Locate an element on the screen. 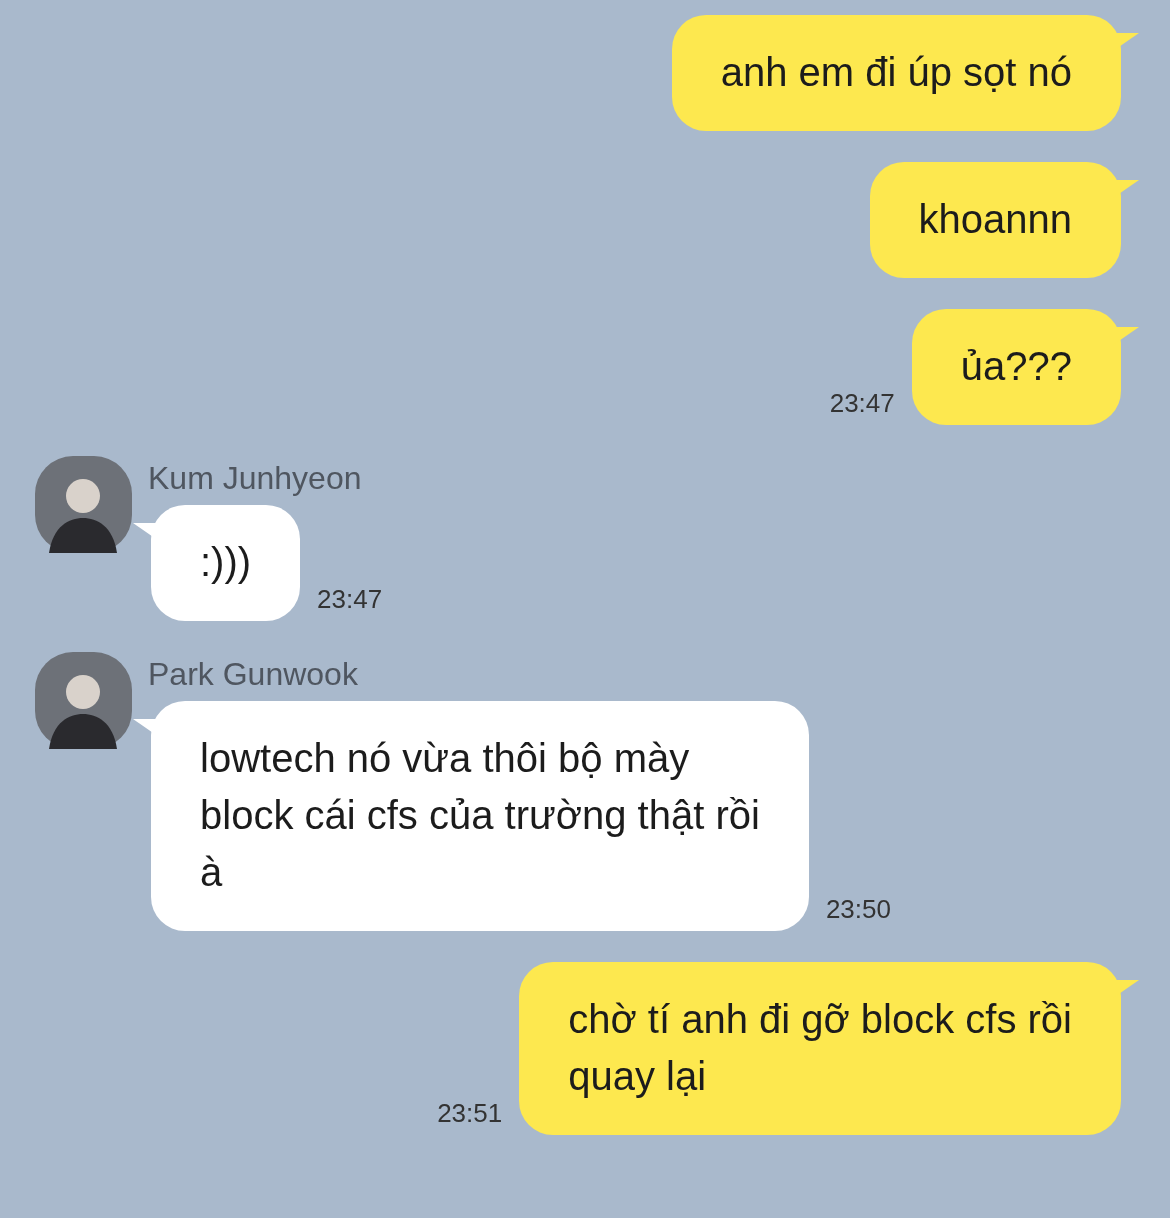 This screenshot has width=1170, height=1218. message-time: 23:50 is located at coordinates (858, 909).